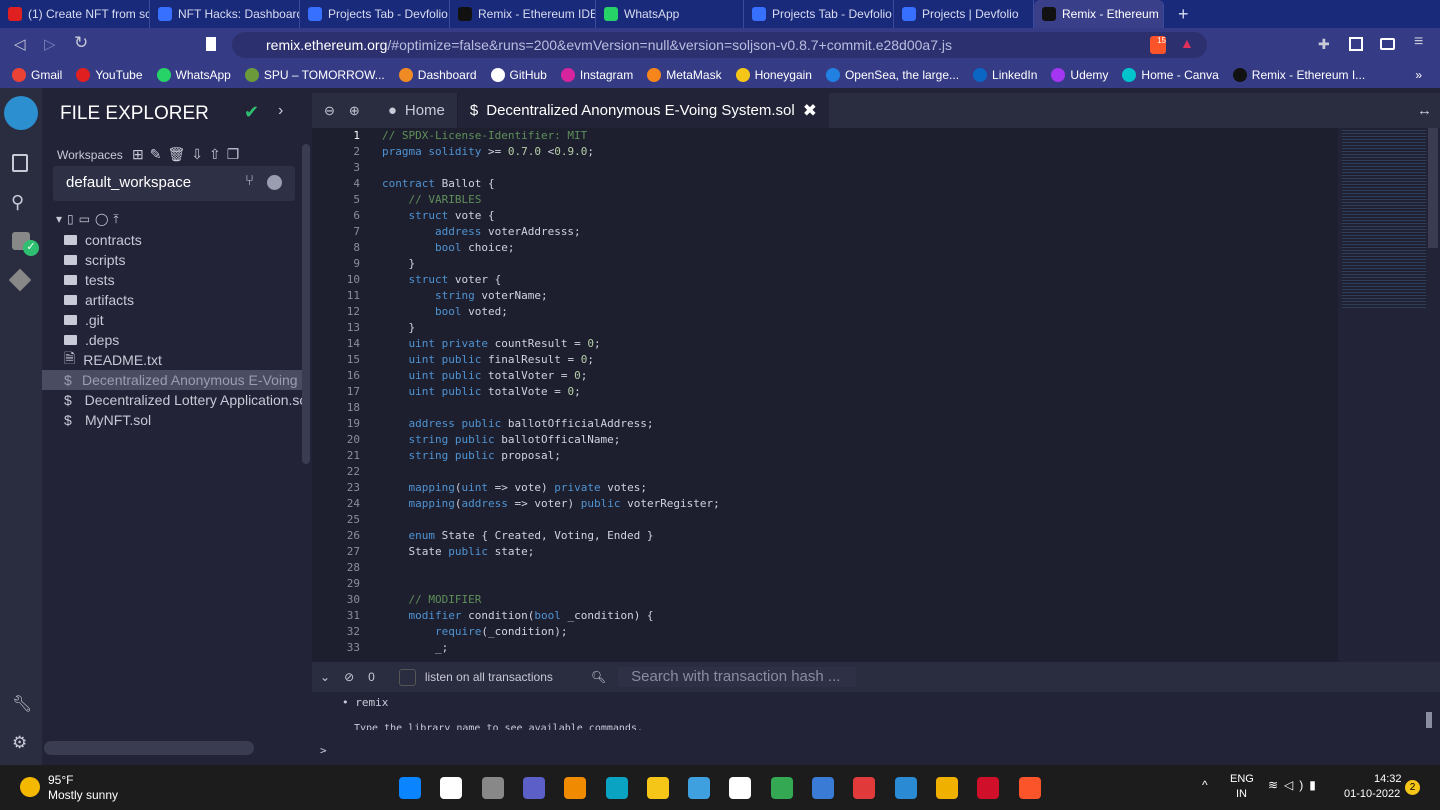 Image resolution: width=1440 pixels, height=810 pixels. What do you see at coordinates (1372, 794) in the screenshot?
I see `clock-date: 01-10-2022` at bounding box center [1372, 794].